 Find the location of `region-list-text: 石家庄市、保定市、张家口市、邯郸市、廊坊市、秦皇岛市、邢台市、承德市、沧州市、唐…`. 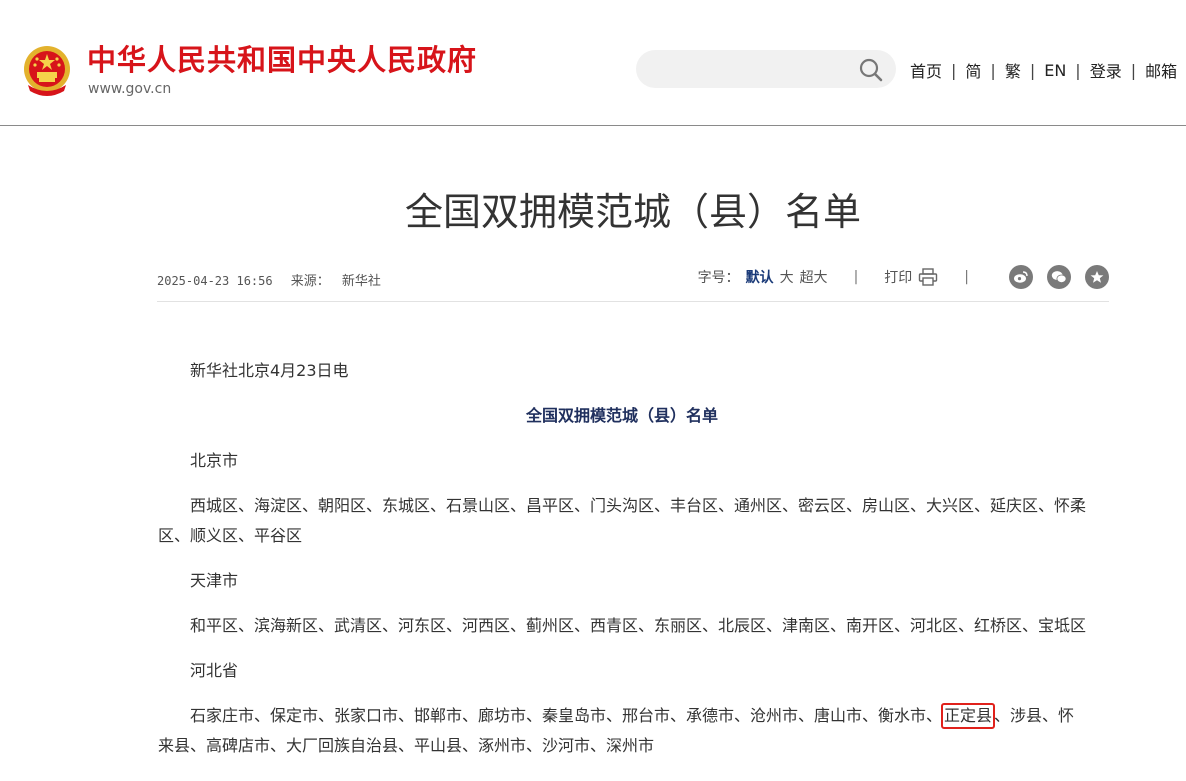

region-list-text: 石家庄市、保定市、张家口市、邯郸市、廊坊市、秦皇岛市、邢台市、承德市、沧州市、唐… is located at coordinates (566, 715).